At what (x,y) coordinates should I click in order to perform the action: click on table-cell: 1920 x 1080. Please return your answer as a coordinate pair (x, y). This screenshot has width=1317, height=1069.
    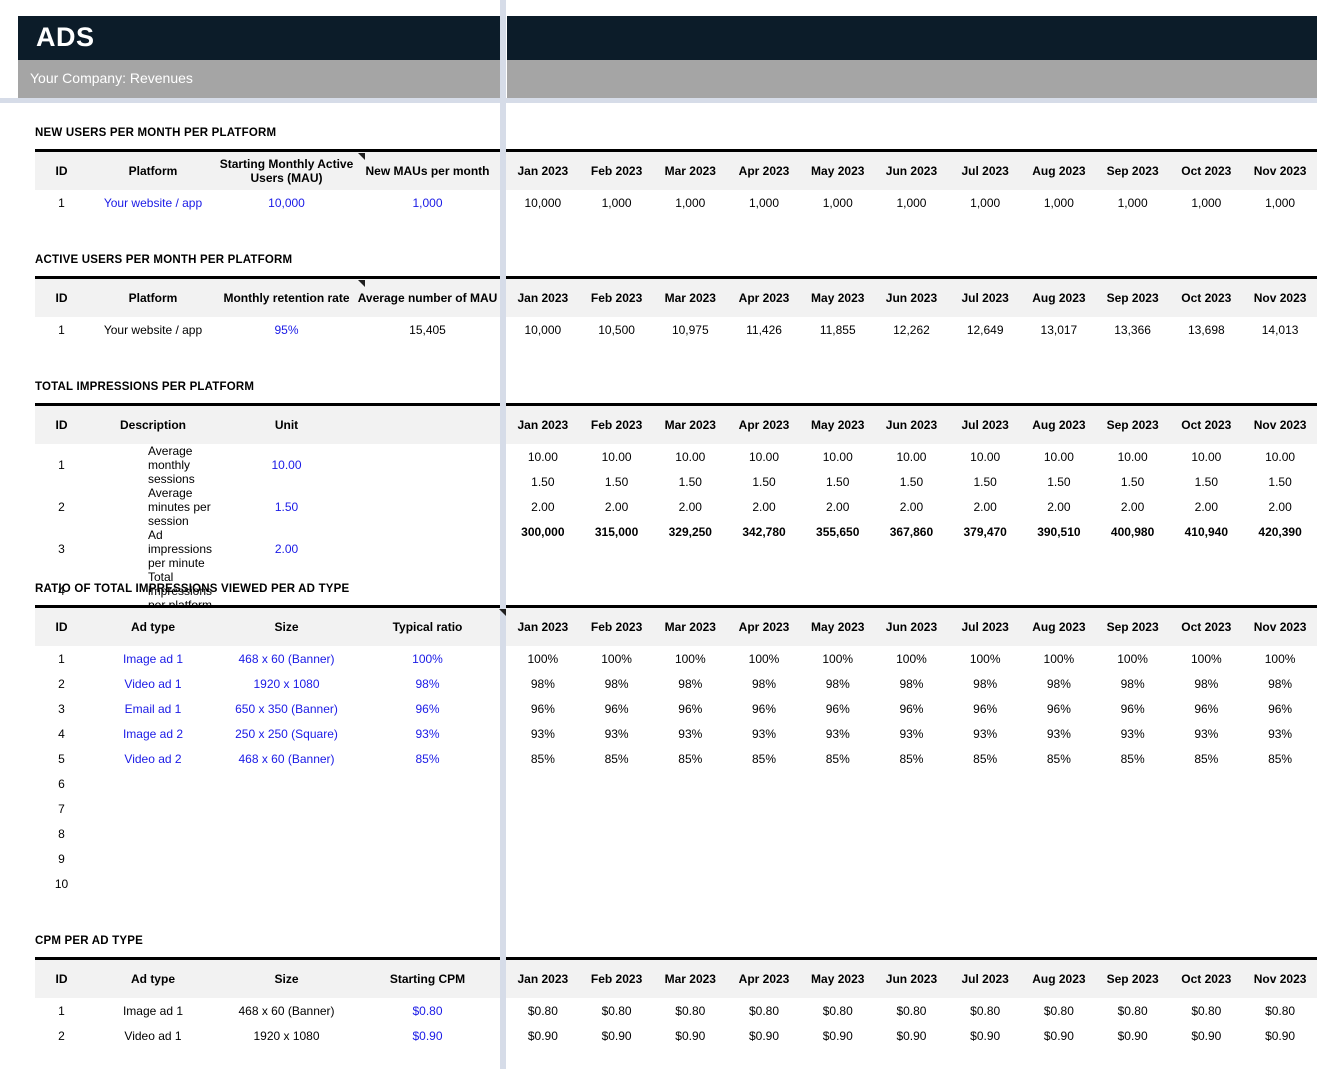
    Looking at the image, I should click on (286, 683).